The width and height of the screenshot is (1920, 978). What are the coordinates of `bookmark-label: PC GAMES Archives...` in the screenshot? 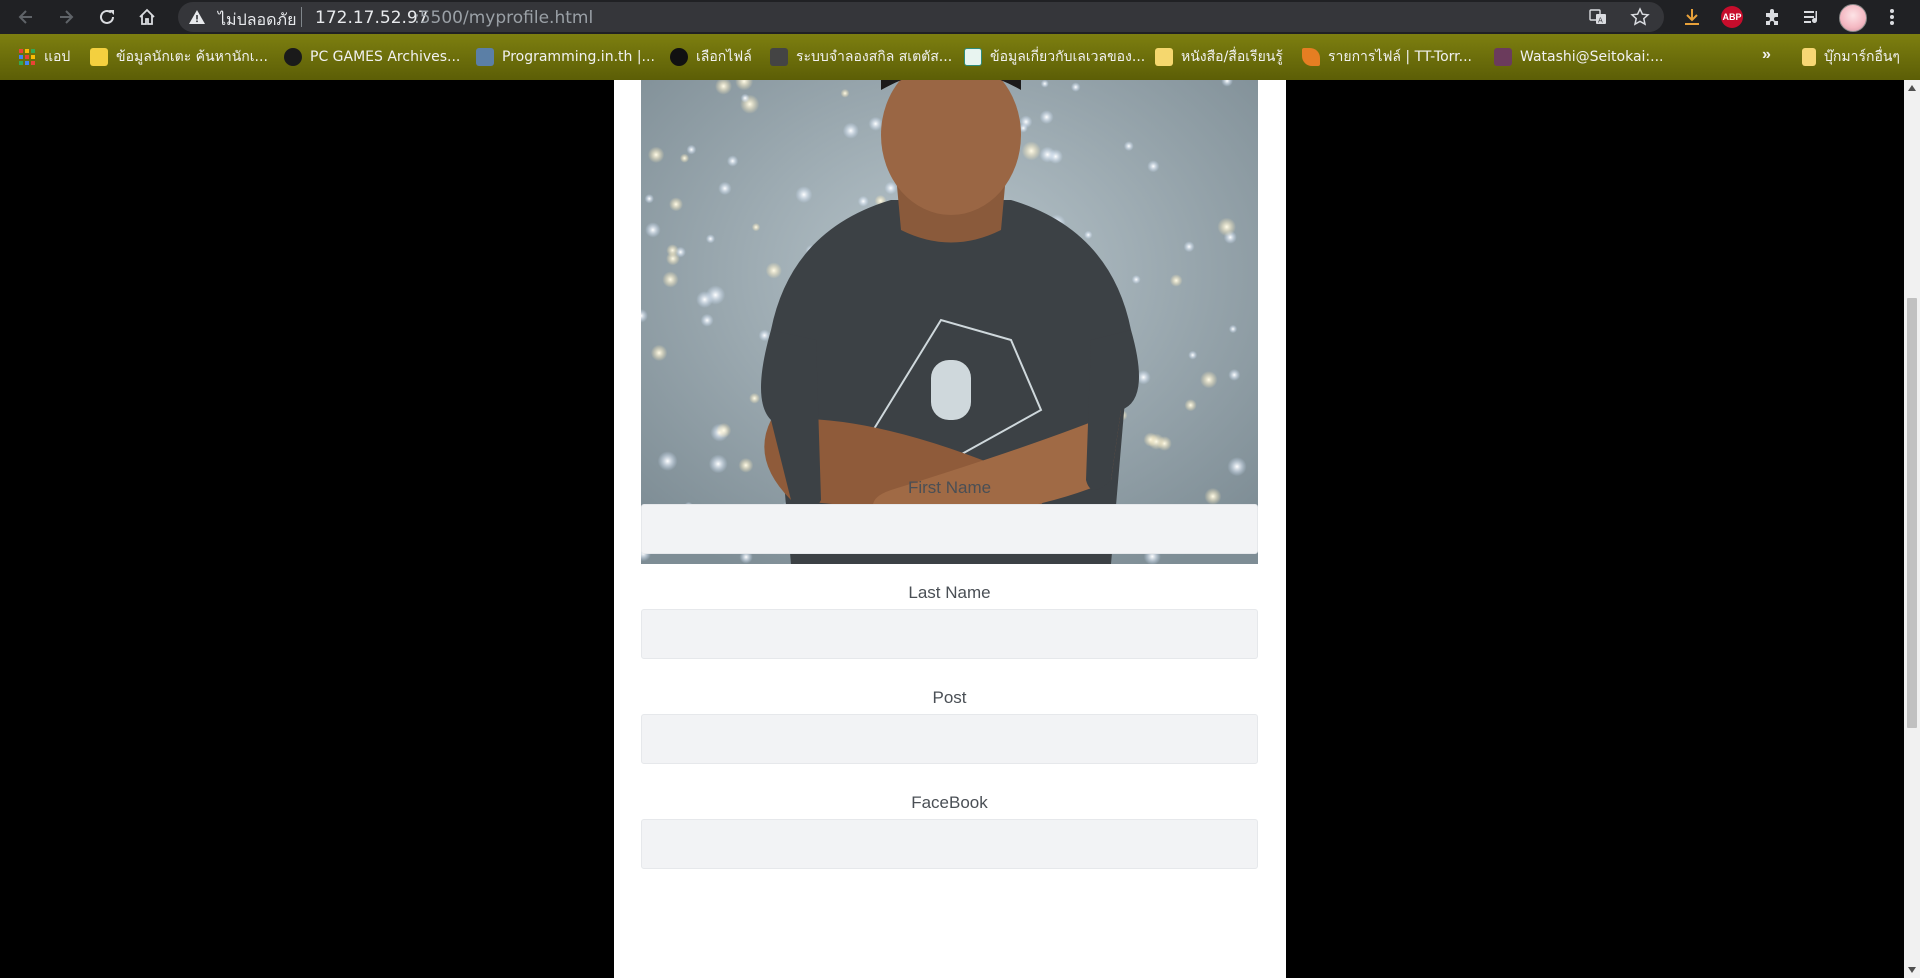 It's located at (385, 57).